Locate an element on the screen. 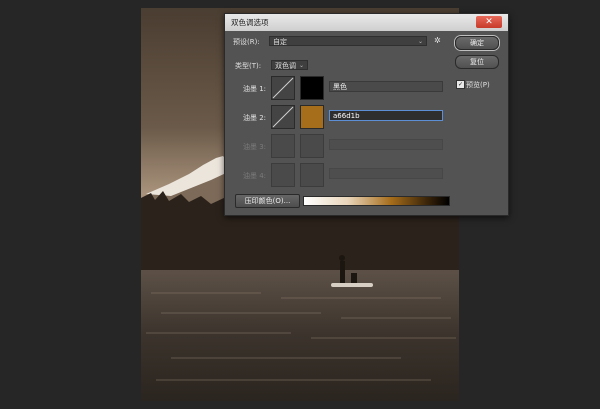 The image size is (600, 409). preset-label: 预设(R): is located at coordinates (246, 42).